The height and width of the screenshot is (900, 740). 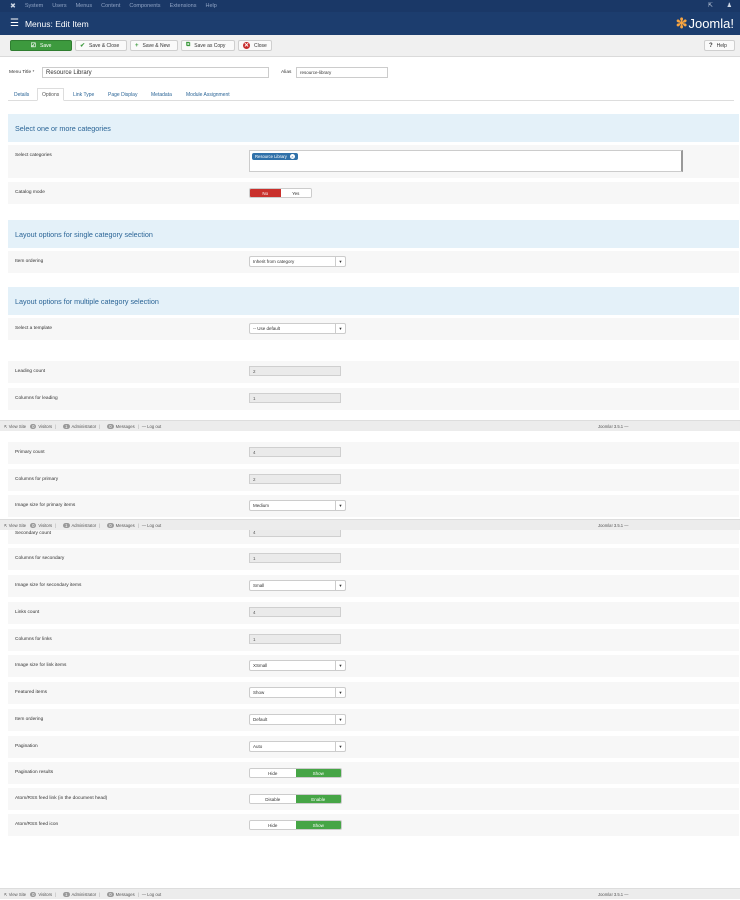 I want to click on tab-page-display: Page Display, so click(x=122, y=94).